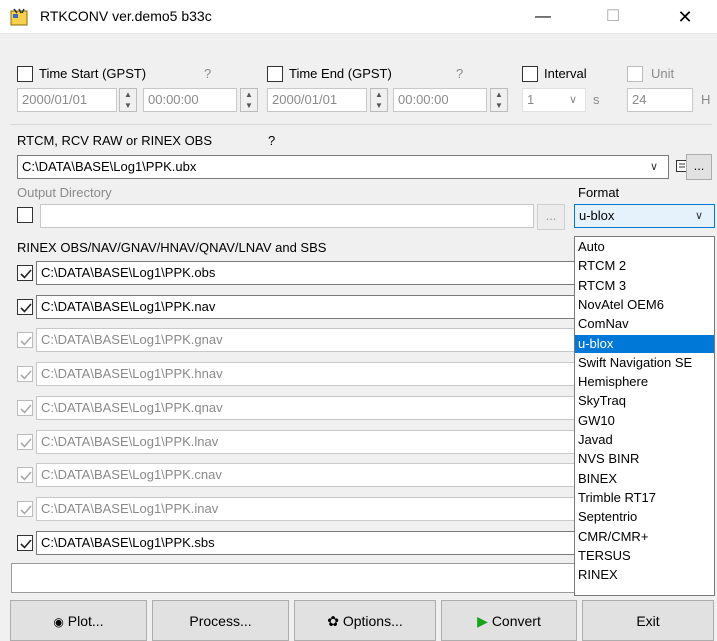 The height and width of the screenshot is (641, 717). What do you see at coordinates (597, 215) in the screenshot?
I see `format-value: u-blox` at bounding box center [597, 215].